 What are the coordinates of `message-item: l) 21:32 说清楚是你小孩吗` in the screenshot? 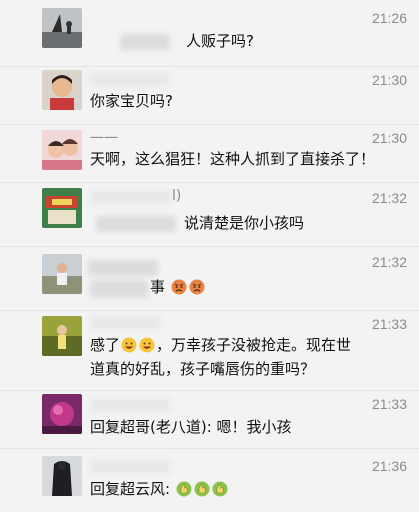 It's located at (209, 214).